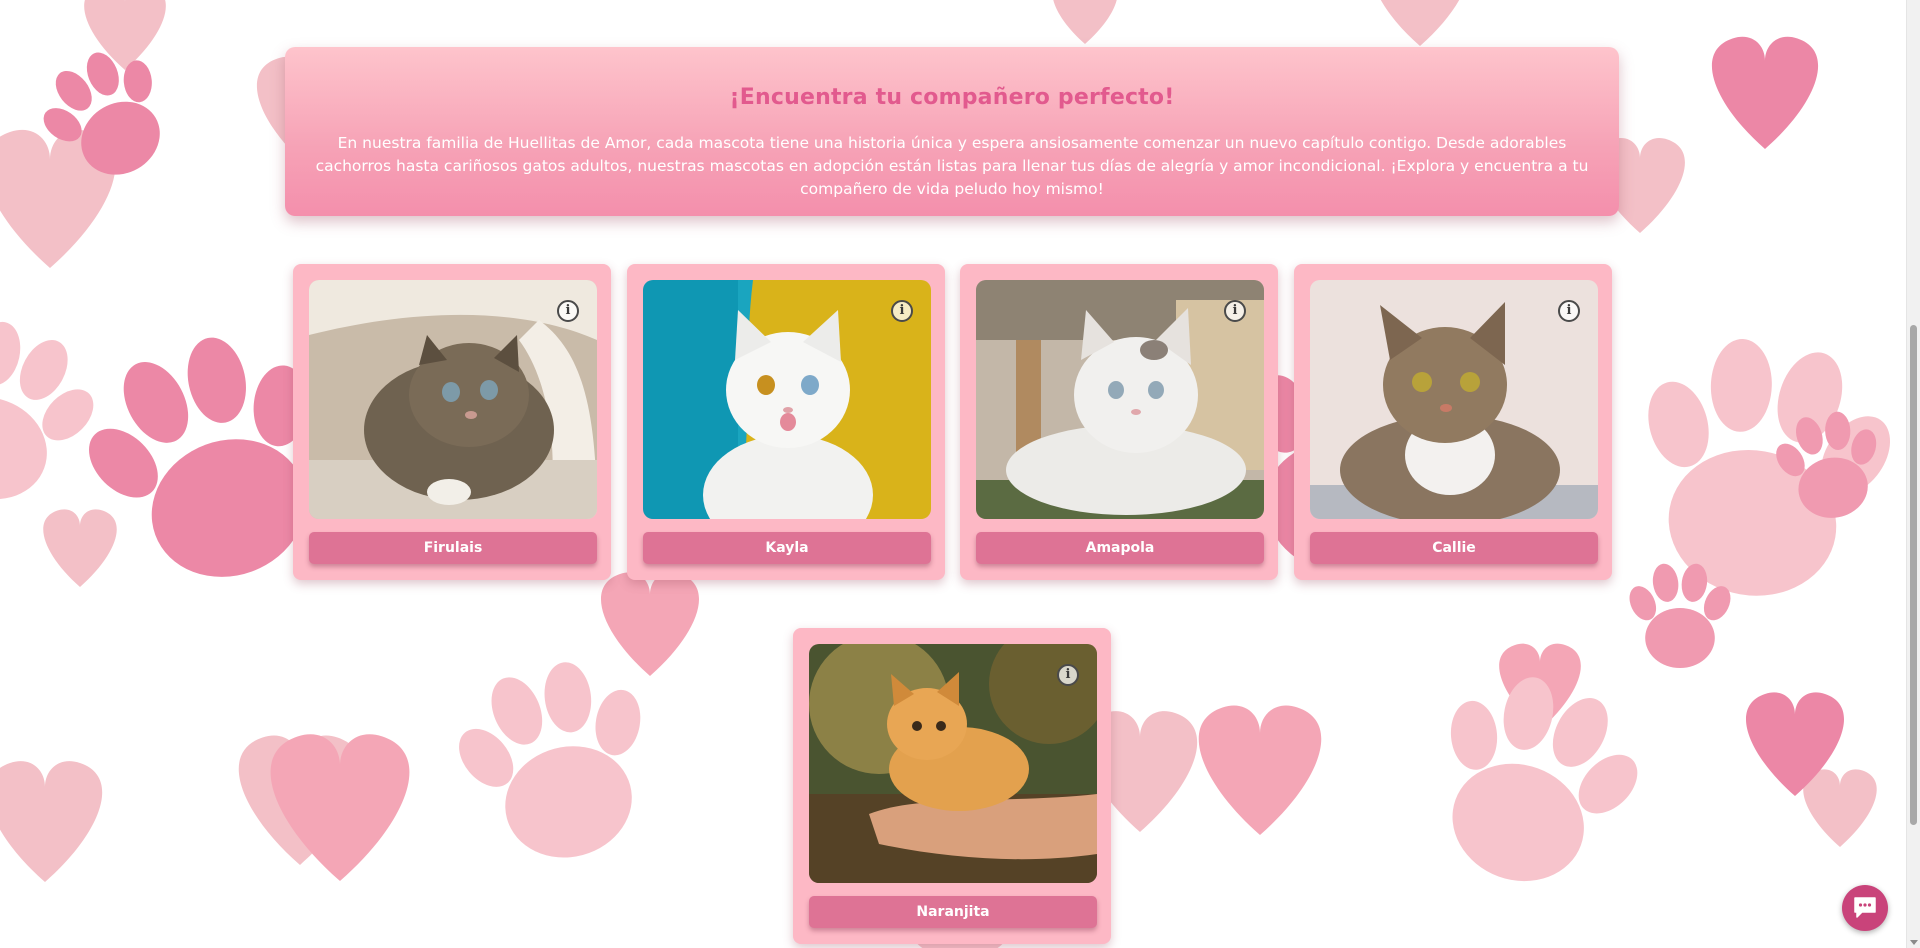 Image resolution: width=1920 pixels, height=948 pixels. I want to click on chat-button, so click(1865, 908).